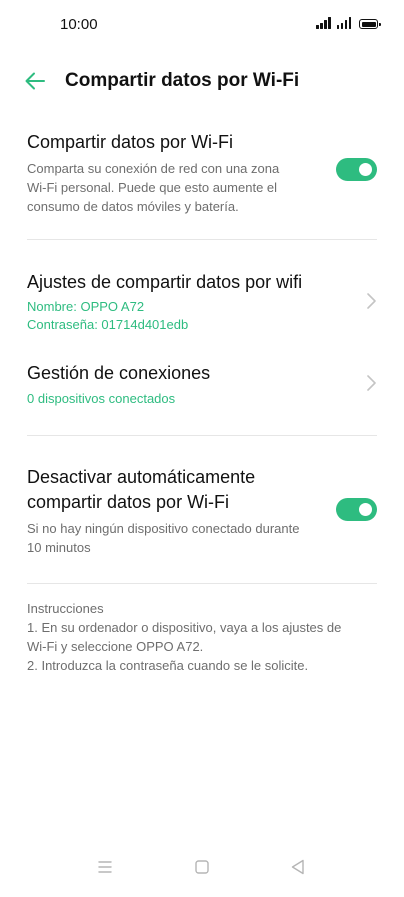 Image resolution: width=404 pixels, height=897 pixels. I want to click on auto-disable-description-line: 10 minutos, so click(59, 547).